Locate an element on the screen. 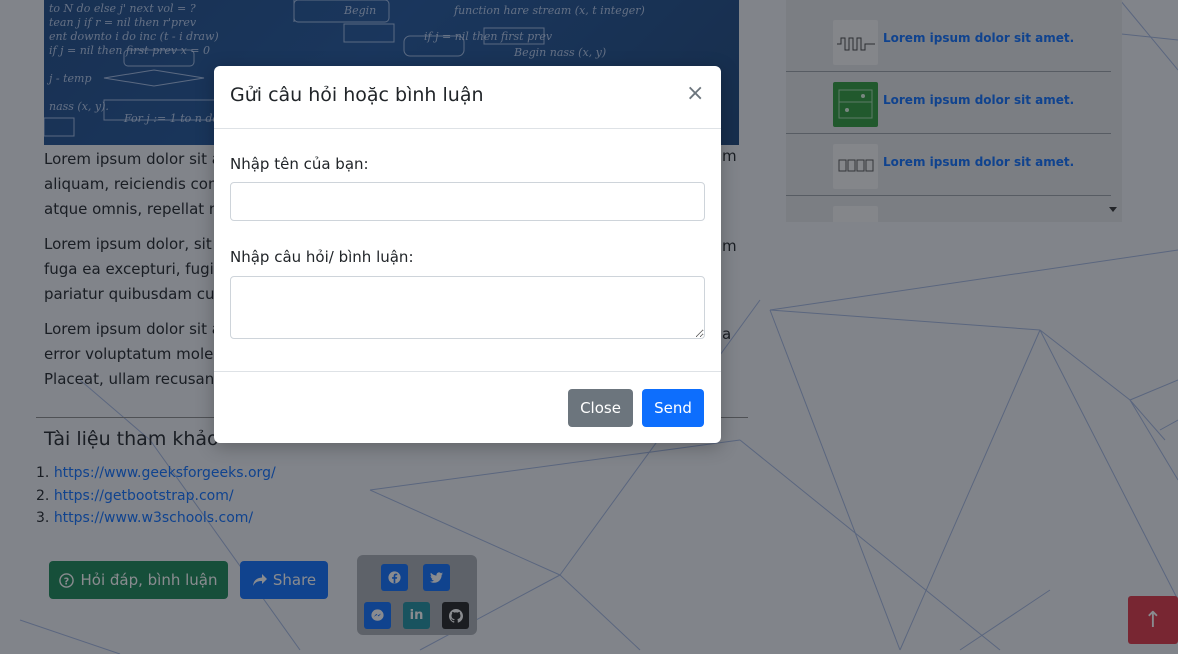 The height and width of the screenshot is (654, 1178). close-icon: × is located at coordinates (695, 94).